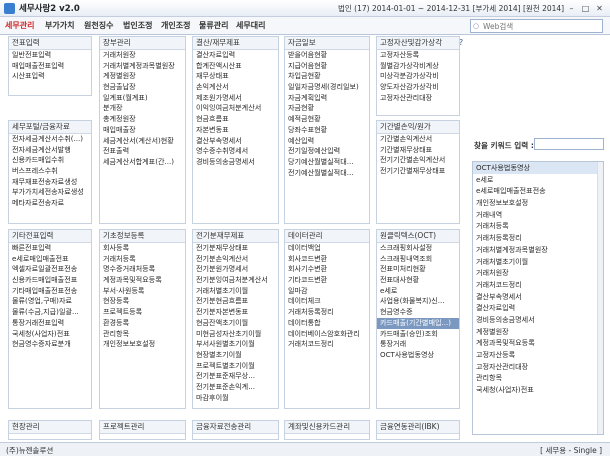 The height and width of the screenshot is (456, 610). What do you see at coordinates (142, 87) in the screenshot?
I see `menu-item: 현금출납장` at bounding box center [142, 87].